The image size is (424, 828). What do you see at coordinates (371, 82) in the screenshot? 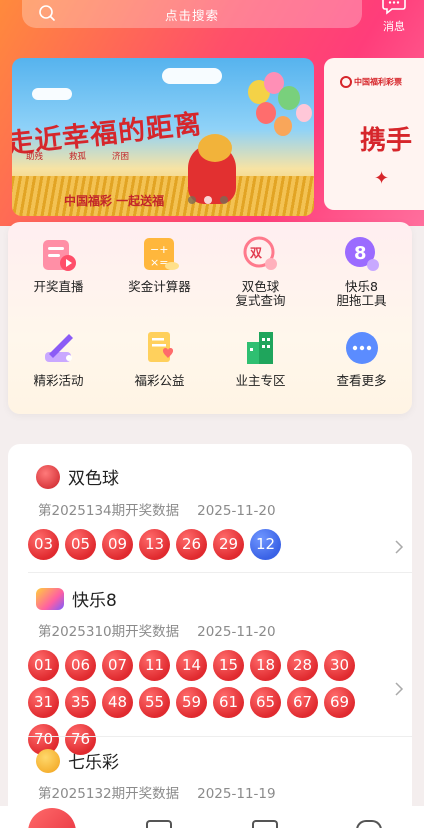
I see `lottery-brand-logo: 中国福利彩票` at bounding box center [371, 82].